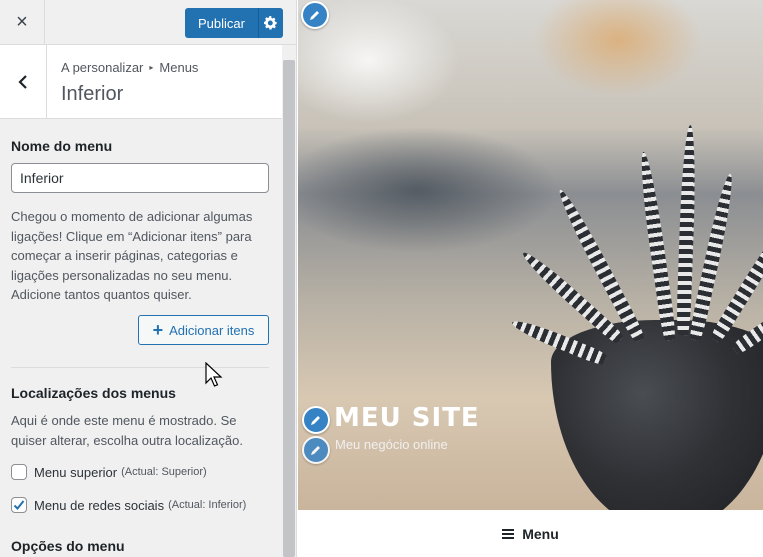 This screenshot has height=557, width=763. I want to click on edit-shortcut-site-title, so click(316, 420).